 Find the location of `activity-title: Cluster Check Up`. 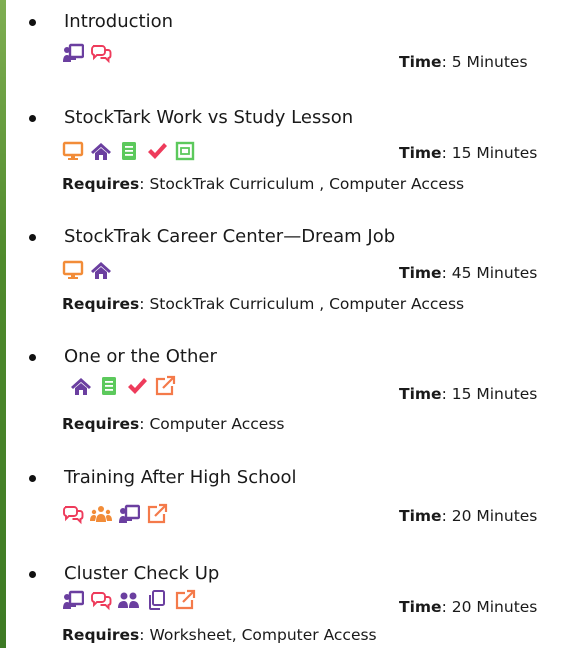

activity-title: Cluster Check Up is located at coordinates (142, 573).